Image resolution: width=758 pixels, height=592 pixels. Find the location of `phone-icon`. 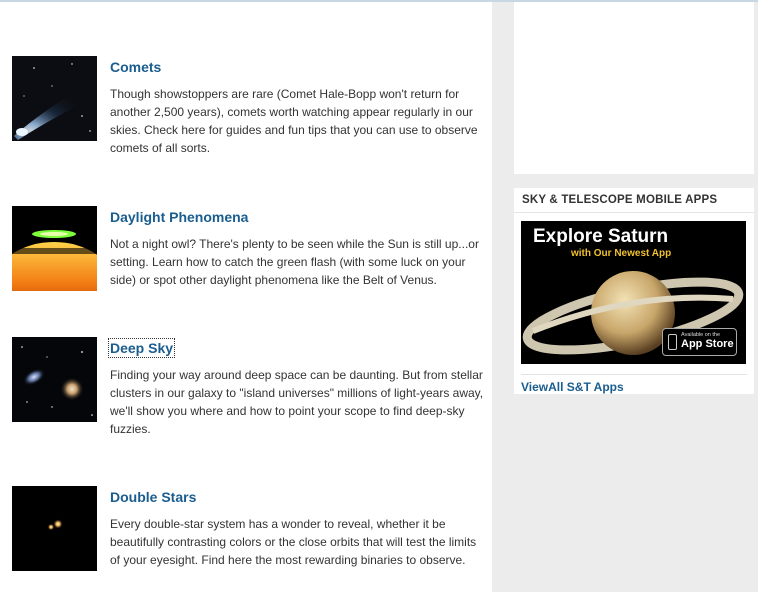

phone-icon is located at coordinates (672, 342).